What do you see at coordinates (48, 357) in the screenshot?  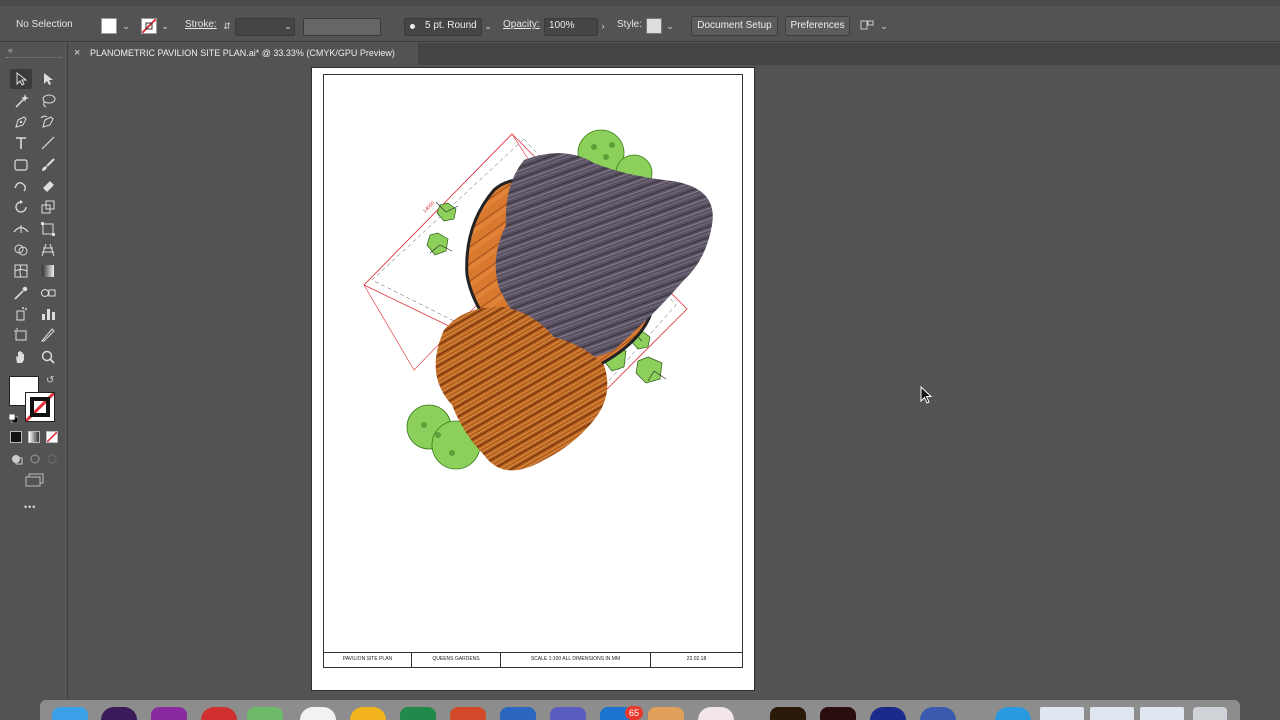 I see `zoom-tool-icon` at bounding box center [48, 357].